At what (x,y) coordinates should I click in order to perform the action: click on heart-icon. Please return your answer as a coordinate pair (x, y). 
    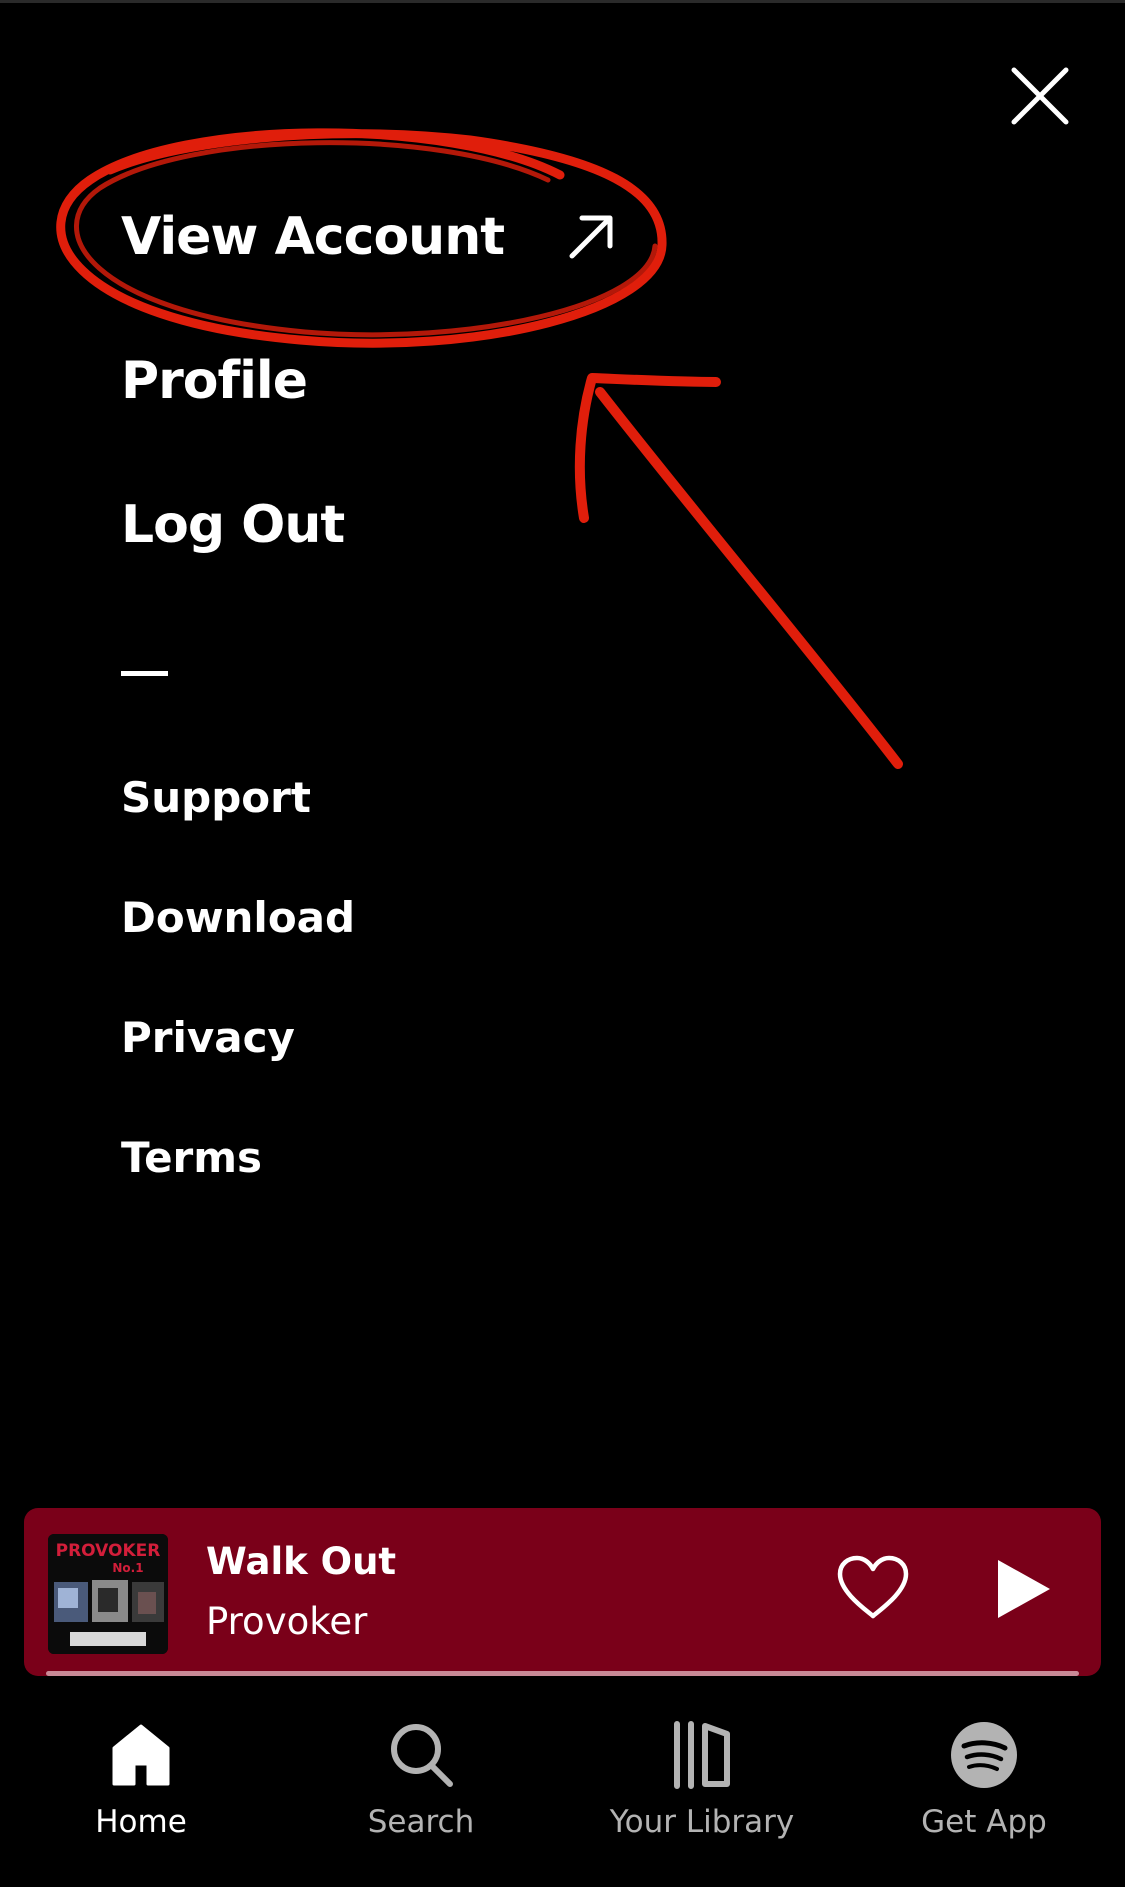
    Looking at the image, I should click on (873, 1587).